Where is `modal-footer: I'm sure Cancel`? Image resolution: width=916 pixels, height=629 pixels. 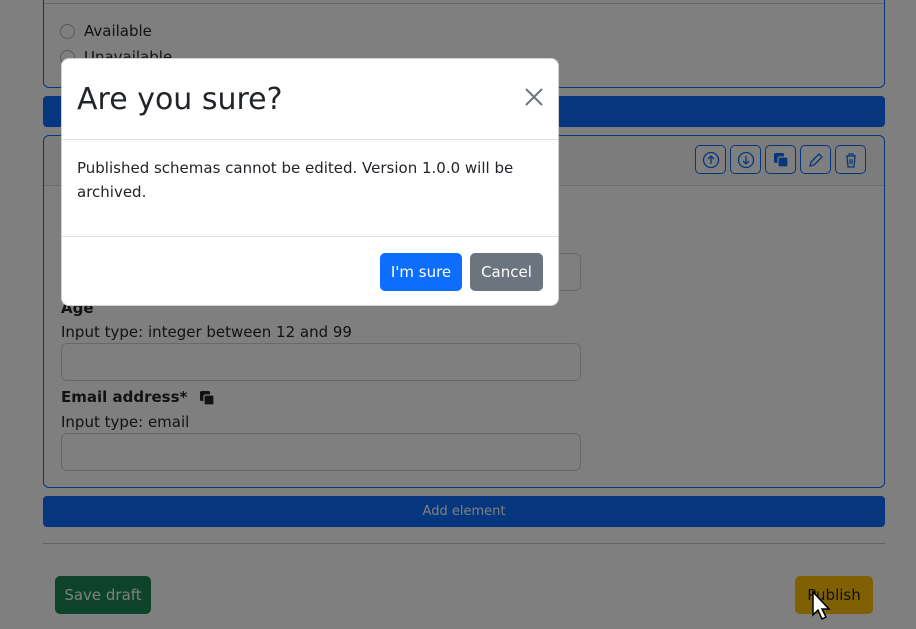 modal-footer: I'm sure Cancel is located at coordinates (310, 271).